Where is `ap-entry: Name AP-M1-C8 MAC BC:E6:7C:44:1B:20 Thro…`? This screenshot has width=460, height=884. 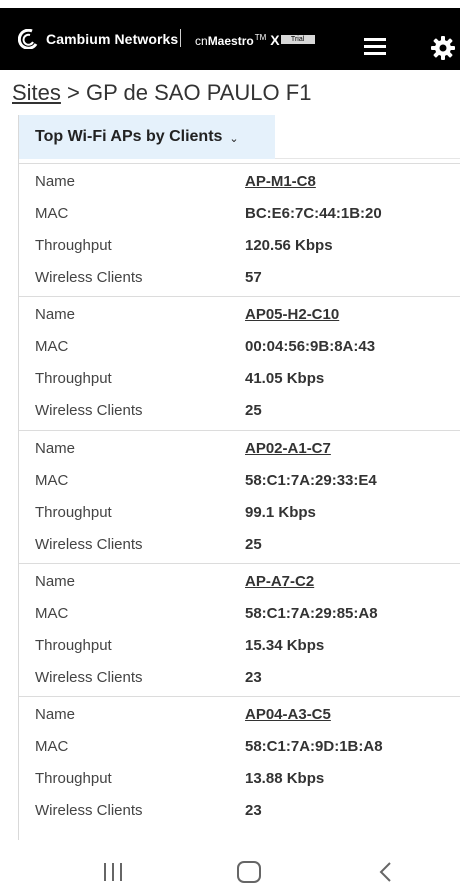 ap-entry: Name AP-M1-C8 MAC BC:E6:7C:44:1B:20 Thro… is located at coordinates (239, 229).